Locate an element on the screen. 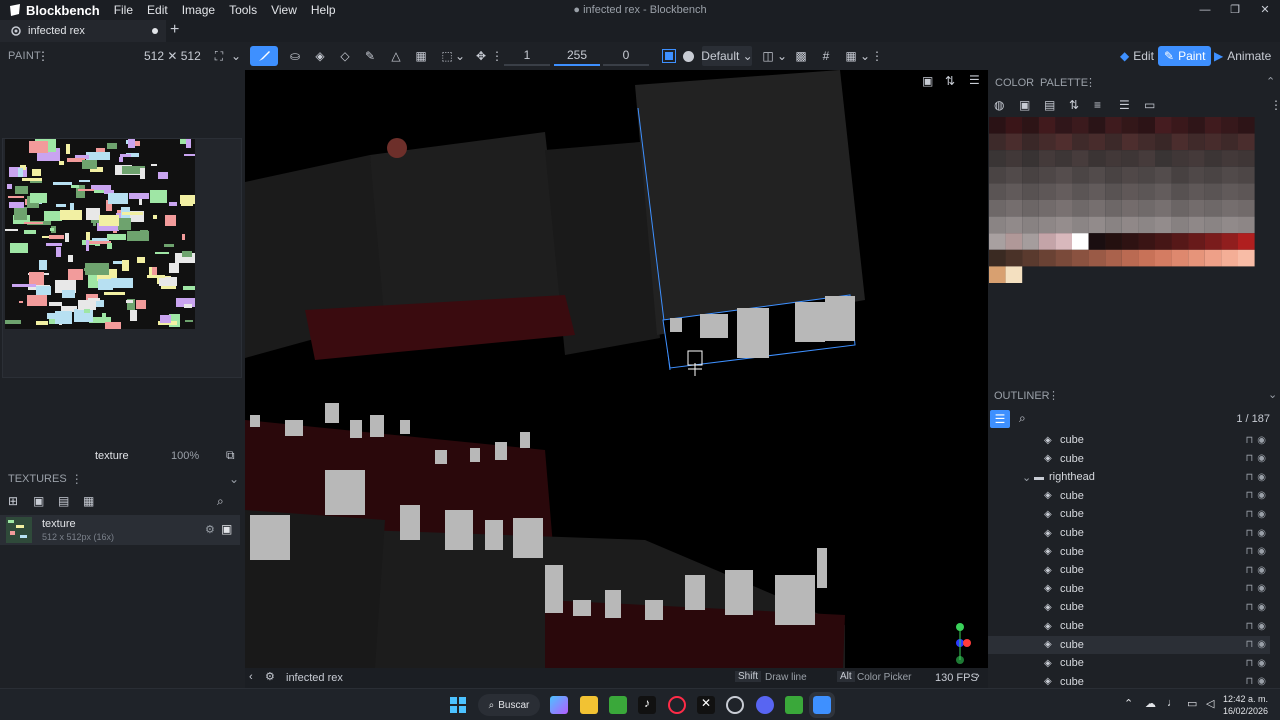  brush-size-input: 1 is located at coordinates (527, 56).